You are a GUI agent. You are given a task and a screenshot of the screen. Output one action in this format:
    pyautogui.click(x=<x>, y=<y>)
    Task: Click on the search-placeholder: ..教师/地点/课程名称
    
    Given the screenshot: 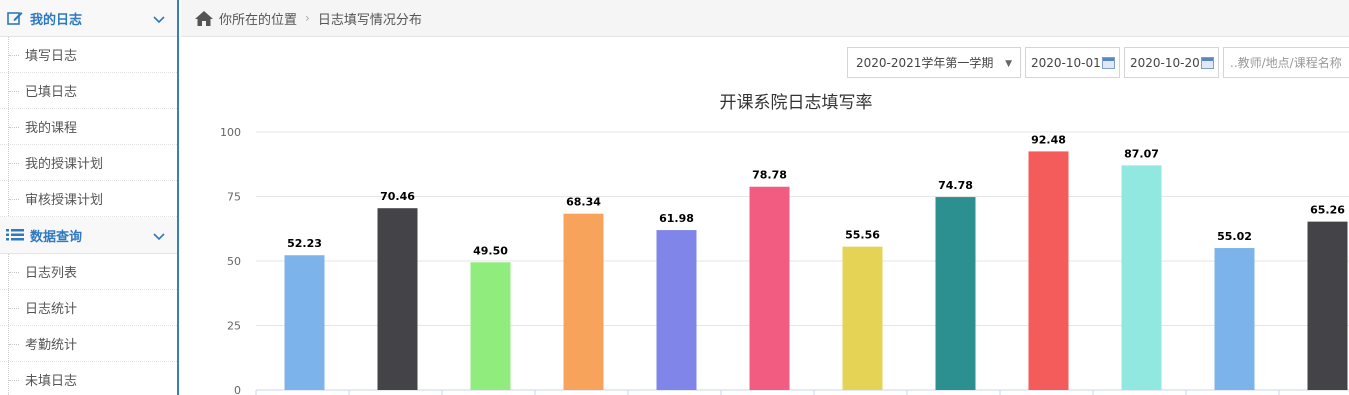 What is the action you would take?
    pyautogui.click(x=1286, y=63)
    